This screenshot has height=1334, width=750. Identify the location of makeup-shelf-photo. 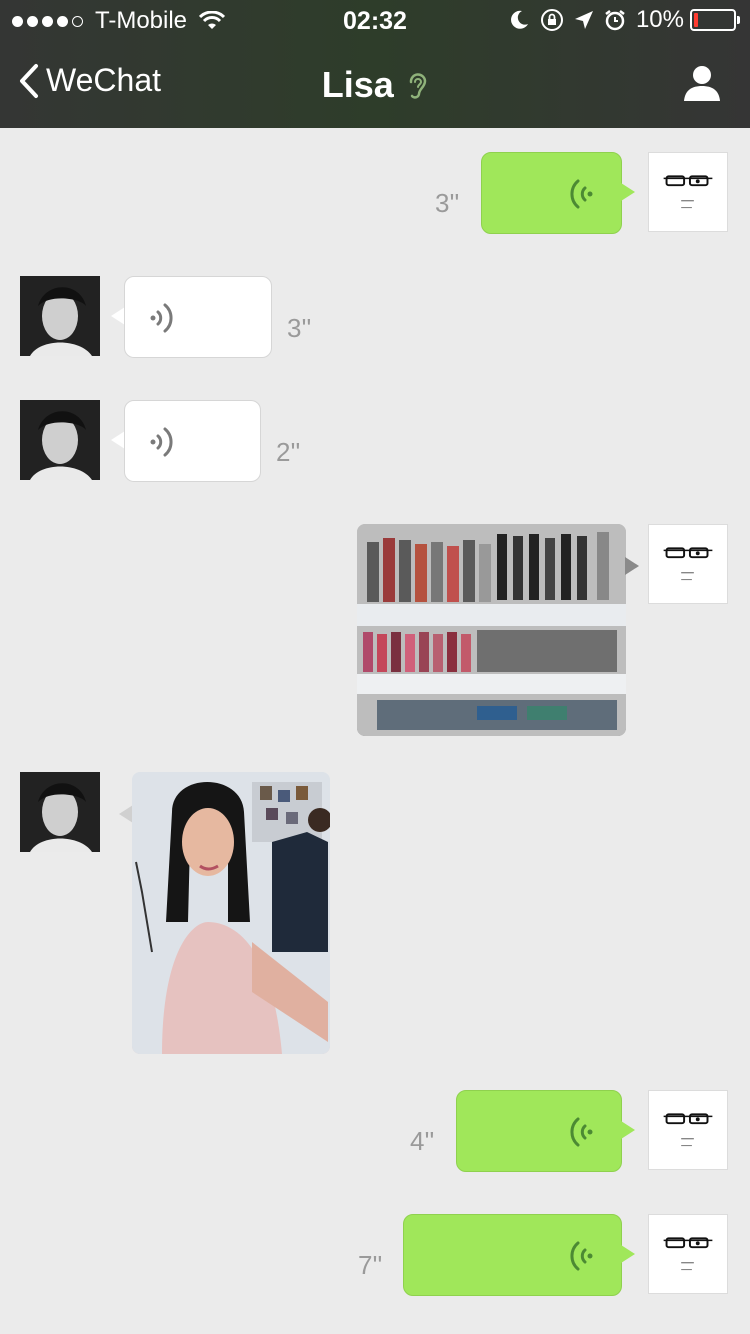
(491, 630).